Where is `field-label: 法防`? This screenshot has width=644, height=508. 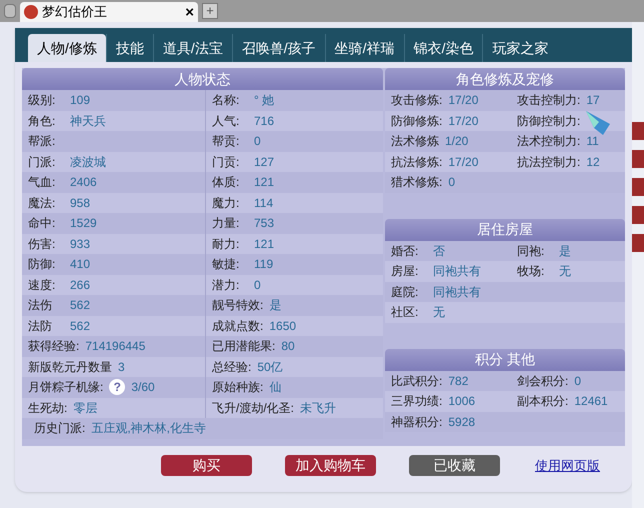
field-label: 法防 is located at coordinates (40, 326).